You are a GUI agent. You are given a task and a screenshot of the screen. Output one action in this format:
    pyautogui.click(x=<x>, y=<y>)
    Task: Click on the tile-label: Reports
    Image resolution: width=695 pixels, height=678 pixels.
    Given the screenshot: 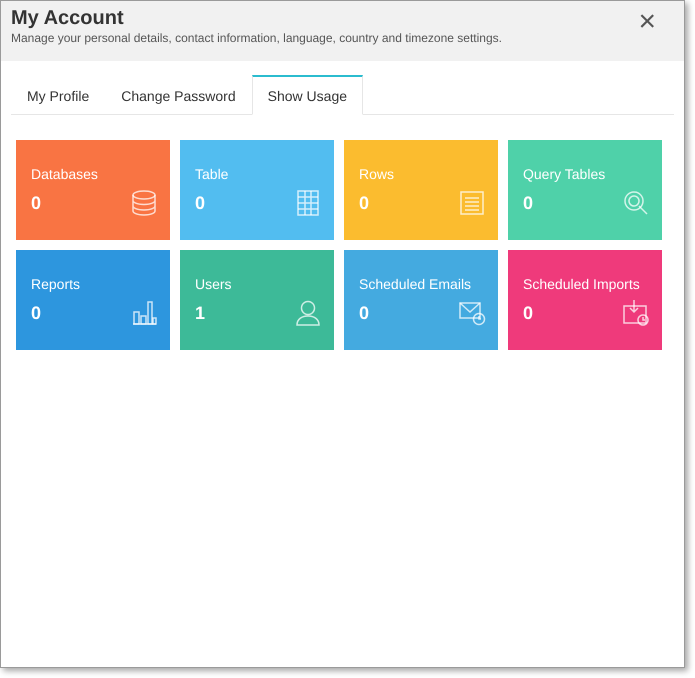 What is the action you would take?
    pyautogui.click(x=56, y=284)
    